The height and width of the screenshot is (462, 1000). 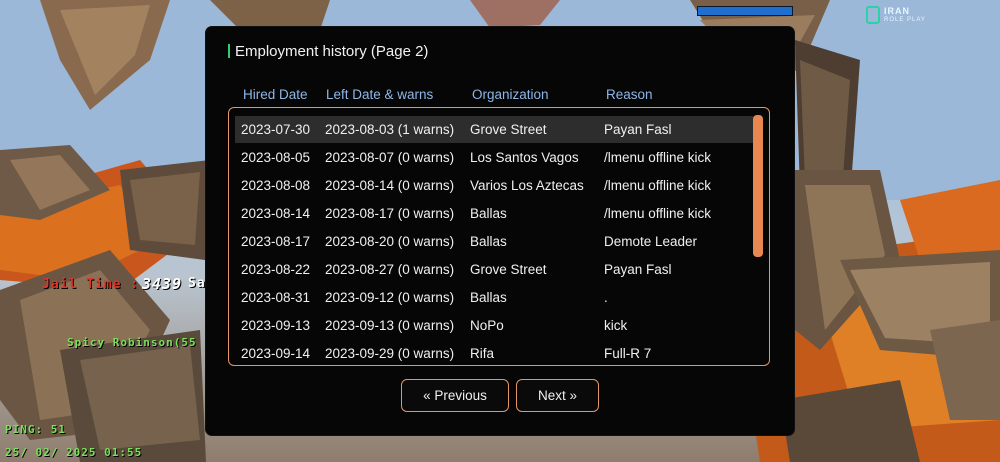 I want to click on cell-hired-date: 2023-08-05, so click(x=276, y=157).